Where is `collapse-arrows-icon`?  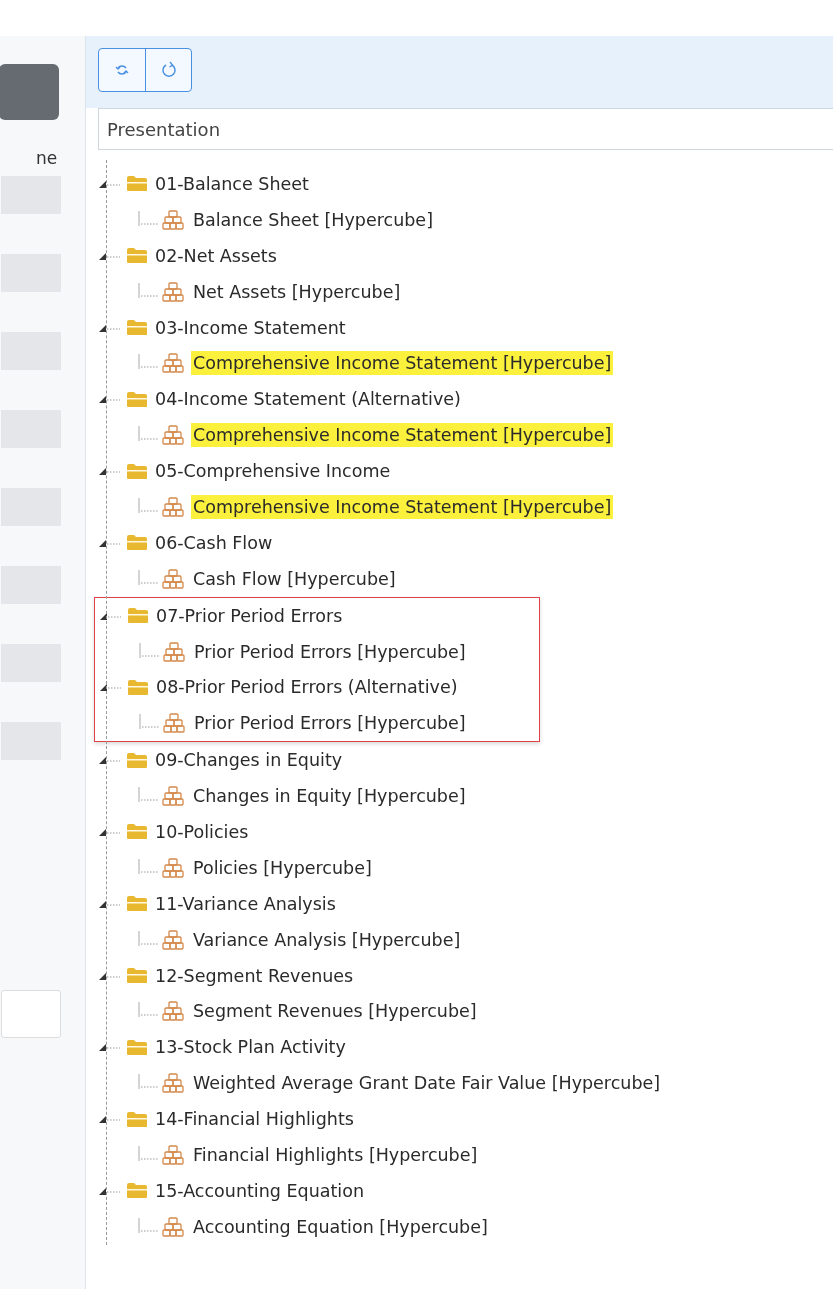
collapse-arrows-icon is located at coordinates (122, 70).